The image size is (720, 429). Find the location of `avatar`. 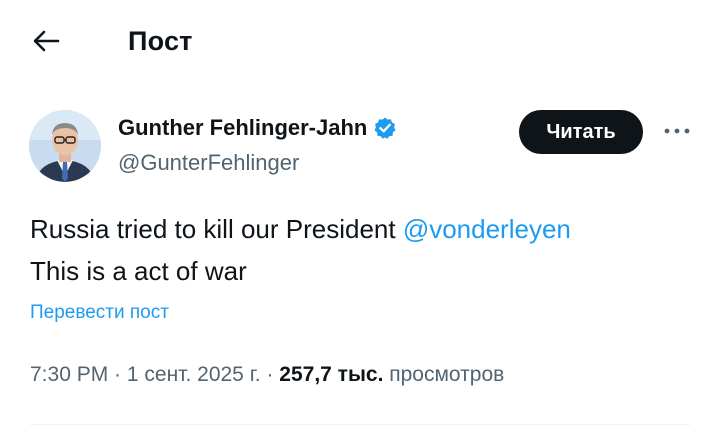

avatar is located at coordinates (65, 146).